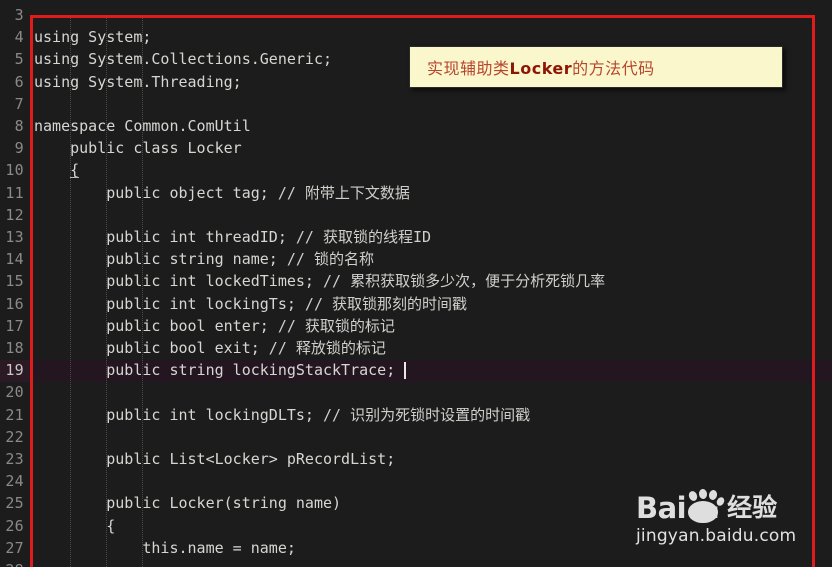 The height and width of the screenshot is (567, 832). Describe the element at coordinates (250, 370) in the screenshot. I see `code-line: public string lockingStackTrace;` at that location.